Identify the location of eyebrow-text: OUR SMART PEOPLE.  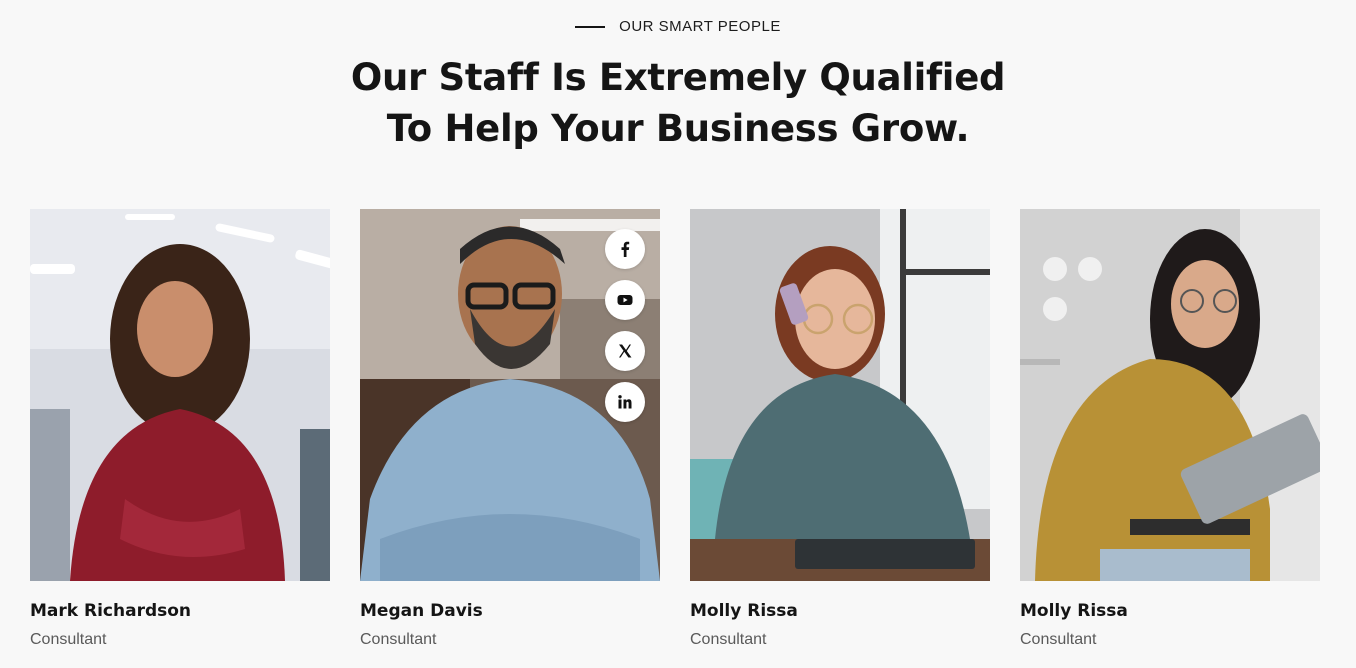
(700, 26).